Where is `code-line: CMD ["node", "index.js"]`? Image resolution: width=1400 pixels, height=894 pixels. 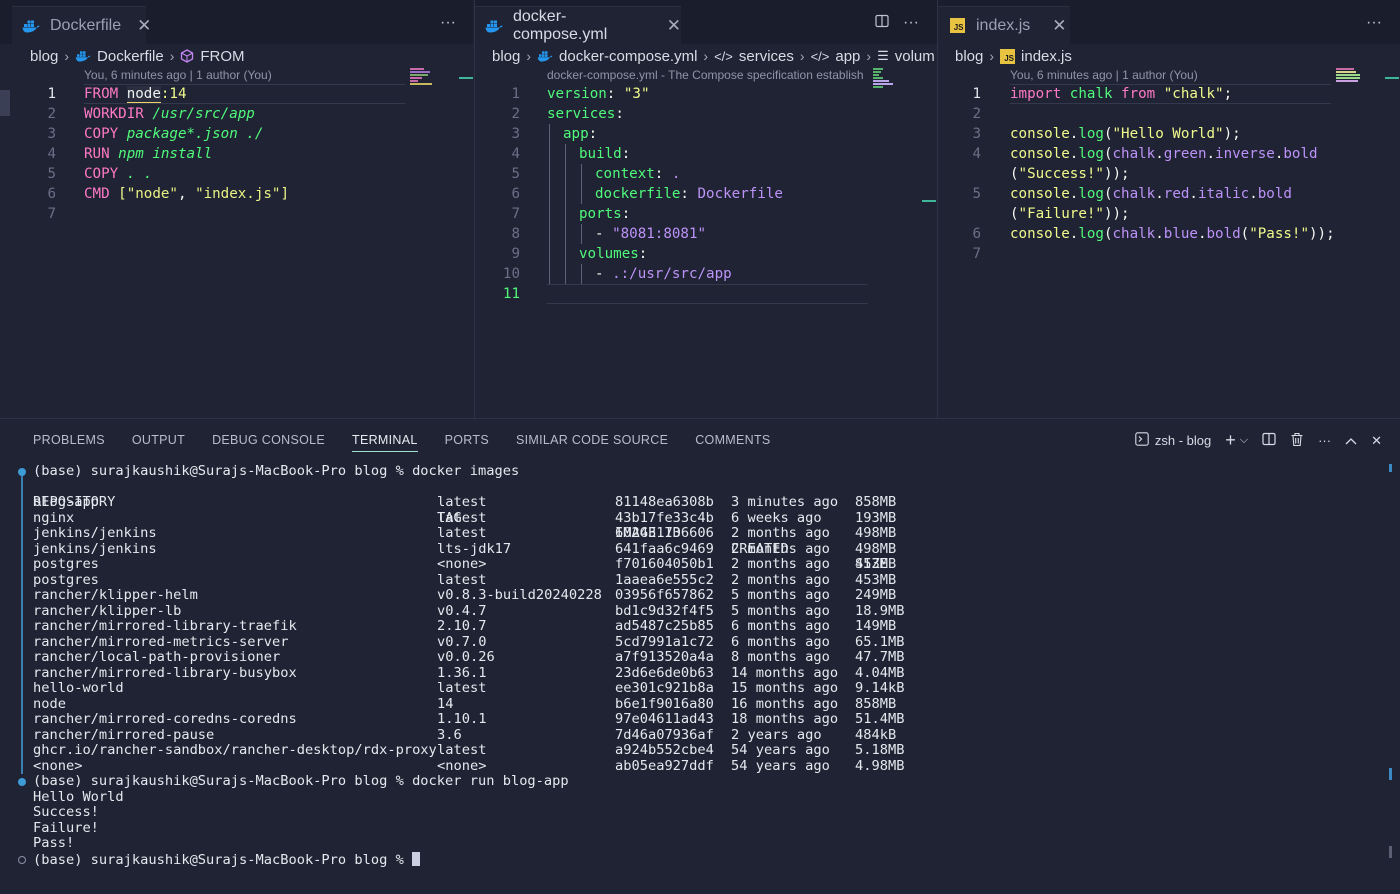
code-line: CMD ["node", "index.js"] is located at coordinates (187, 194).